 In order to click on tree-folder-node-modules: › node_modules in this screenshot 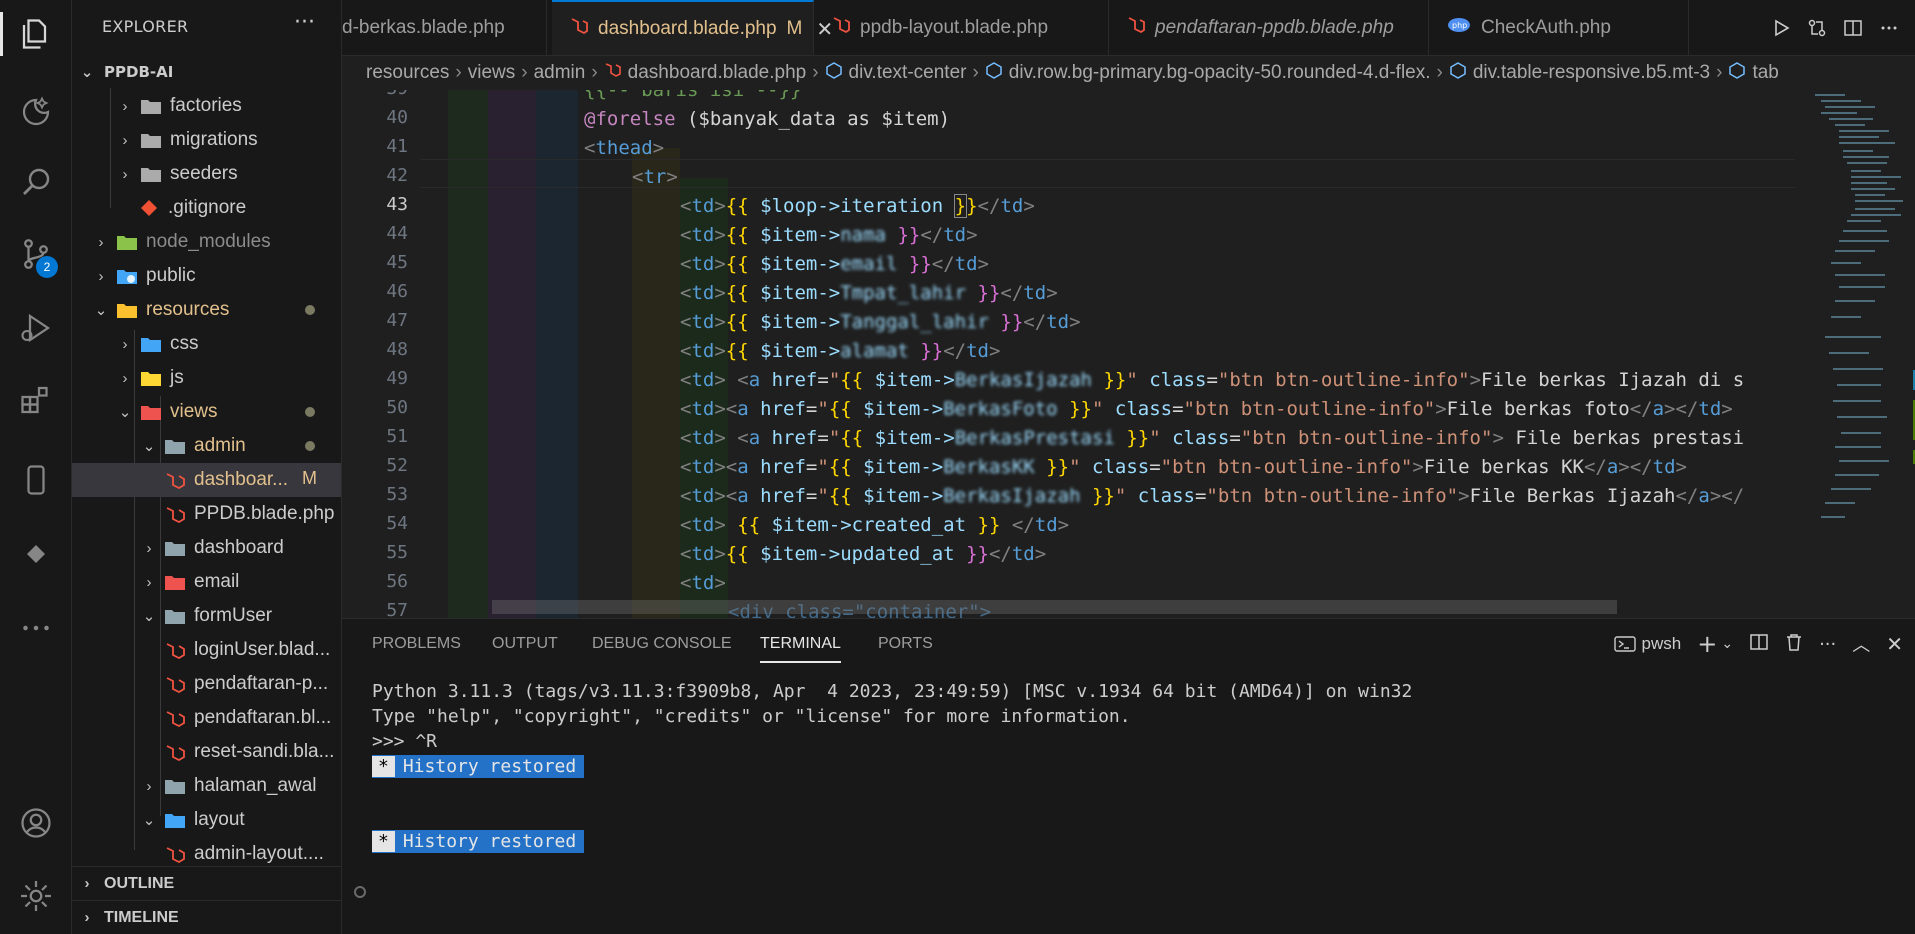, I will do `click(206, 242)`.